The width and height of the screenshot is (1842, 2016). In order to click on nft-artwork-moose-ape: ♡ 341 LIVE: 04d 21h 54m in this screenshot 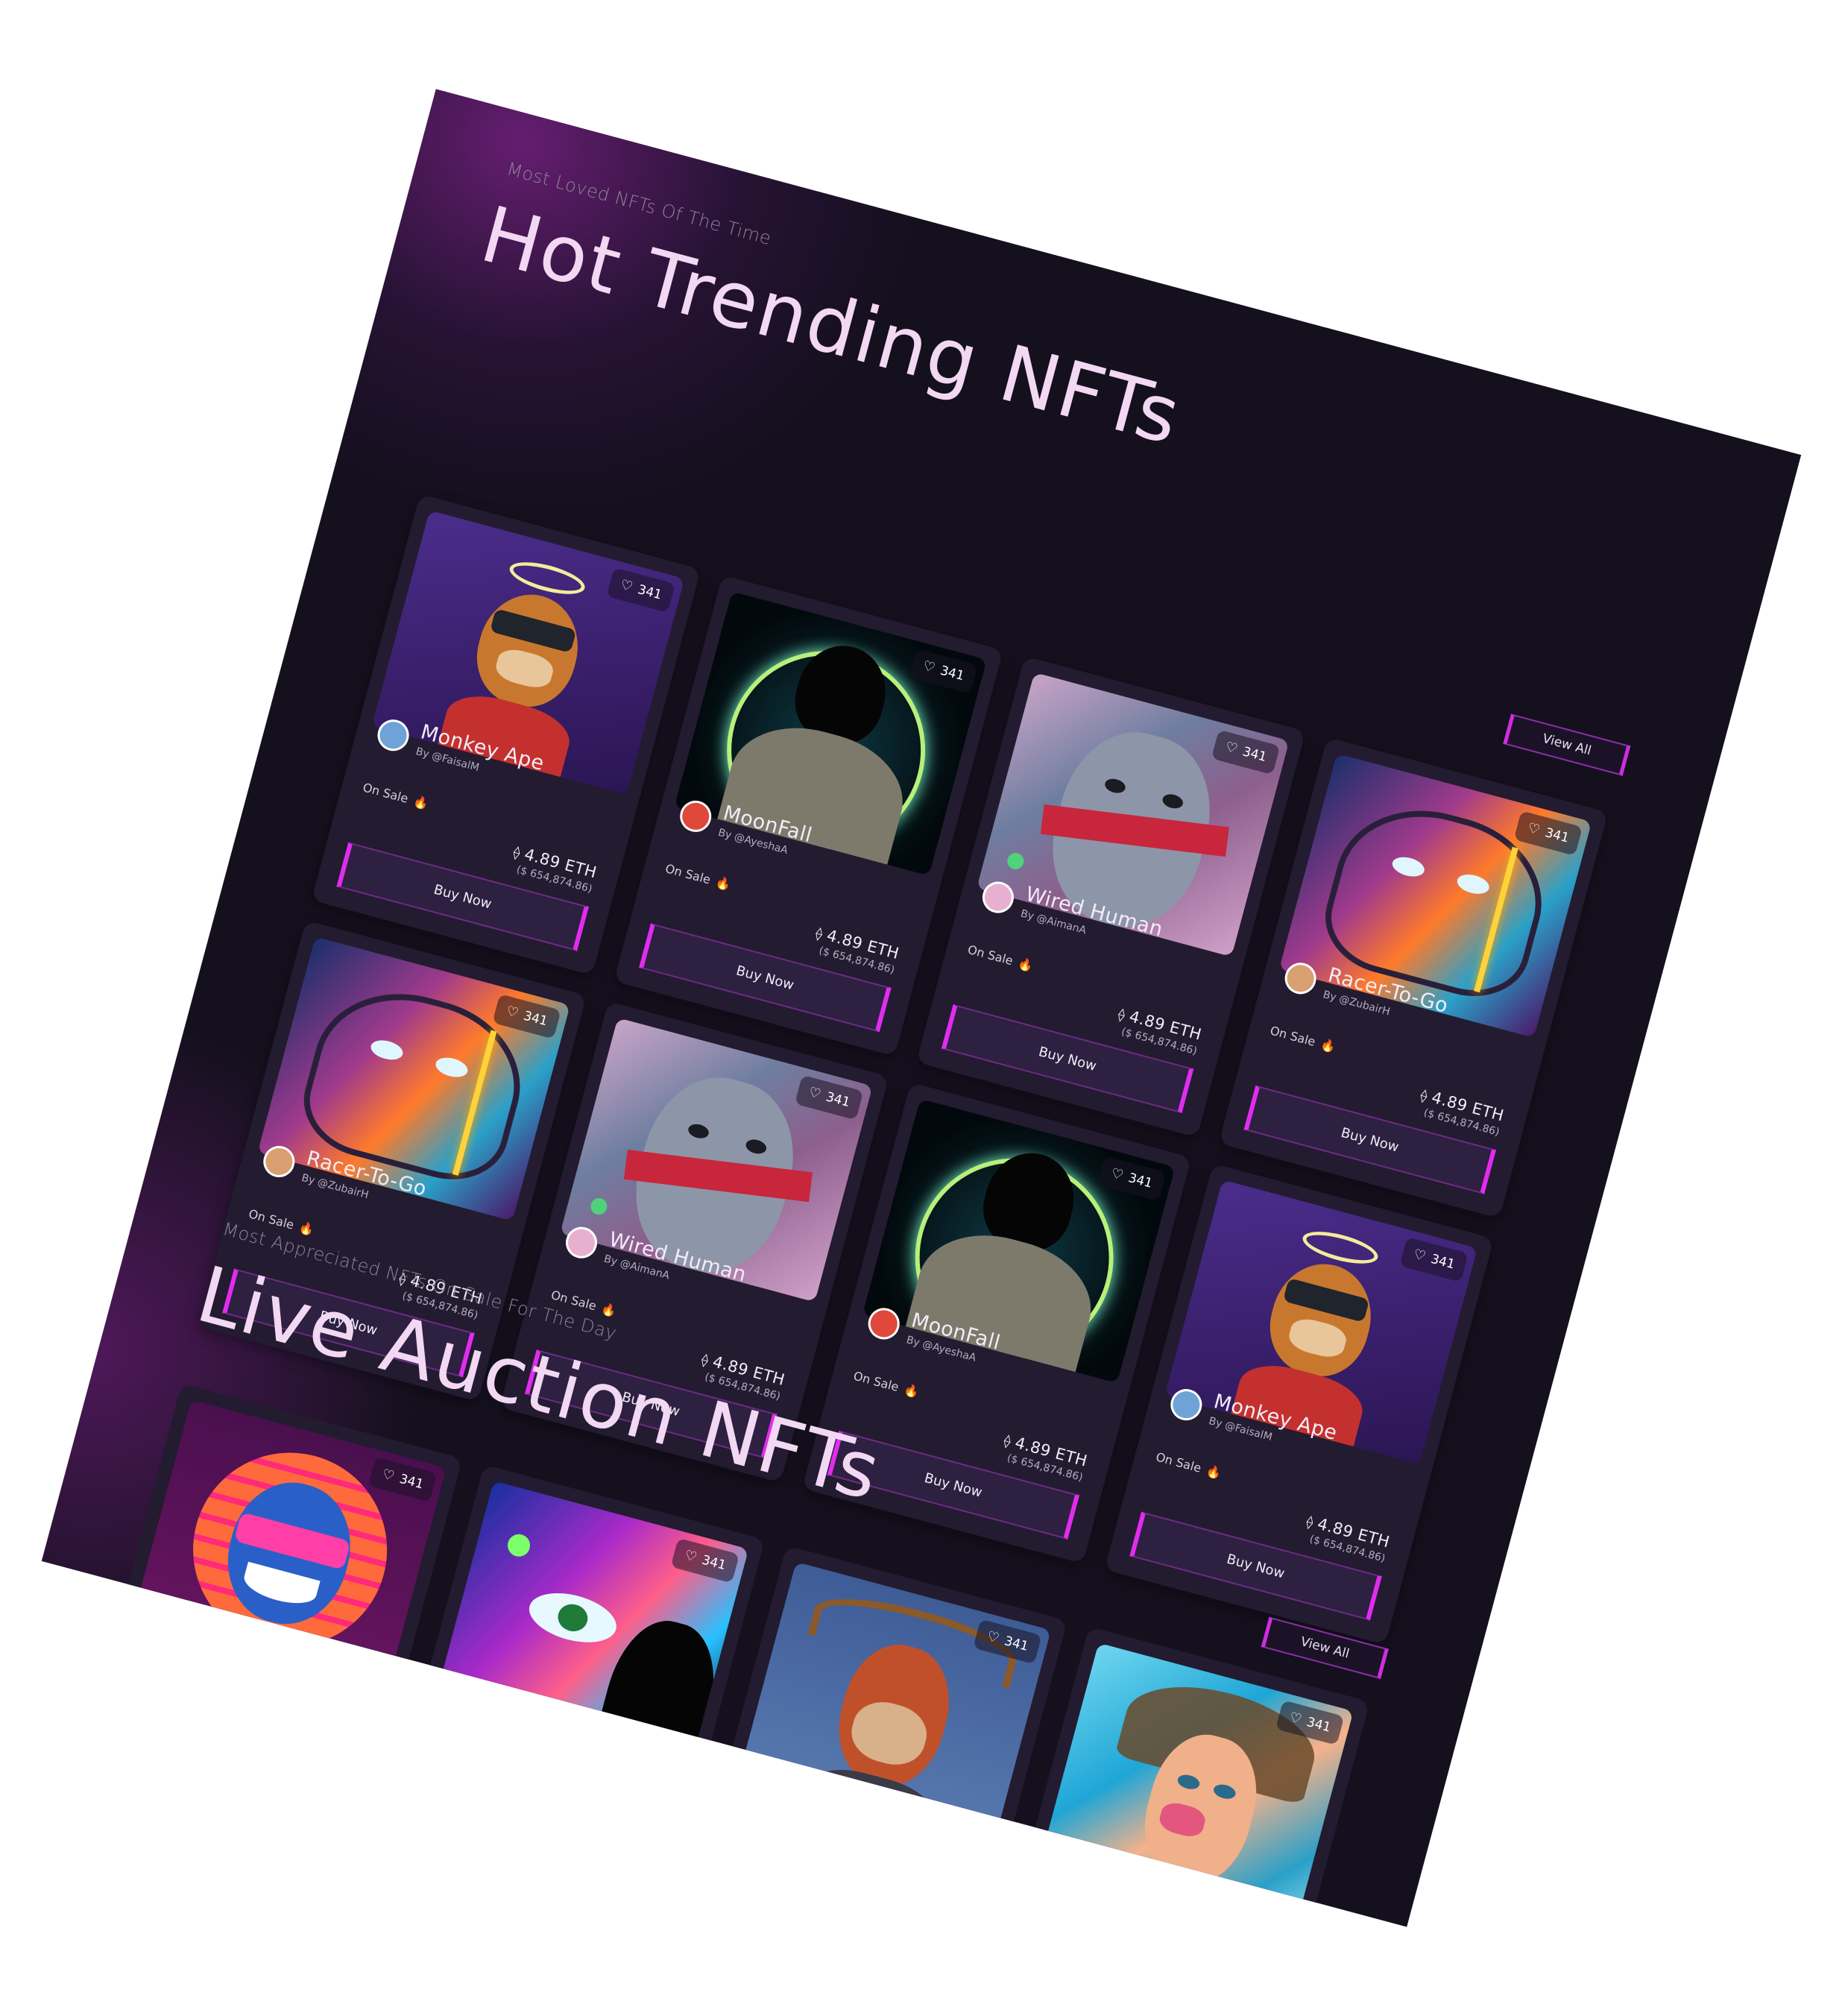, I will do `click(891, 1718)`.